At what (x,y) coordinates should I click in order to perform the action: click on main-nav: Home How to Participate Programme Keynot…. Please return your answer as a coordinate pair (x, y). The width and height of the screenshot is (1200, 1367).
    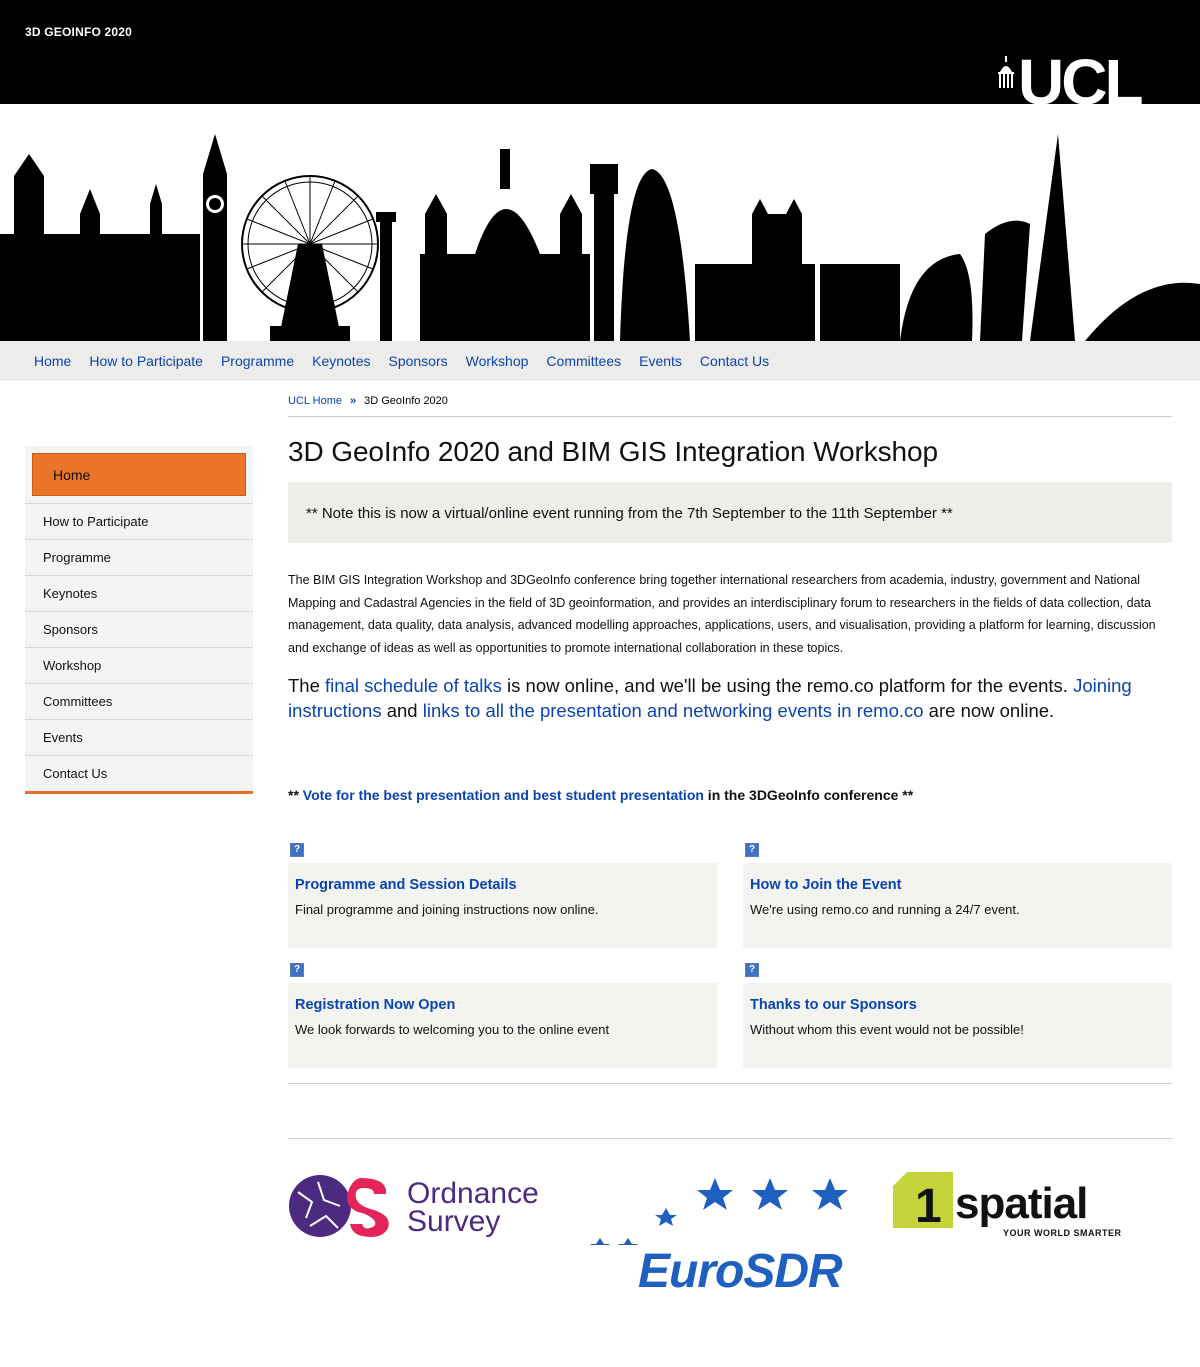
    Looking at the image, I should click on (600, 361).